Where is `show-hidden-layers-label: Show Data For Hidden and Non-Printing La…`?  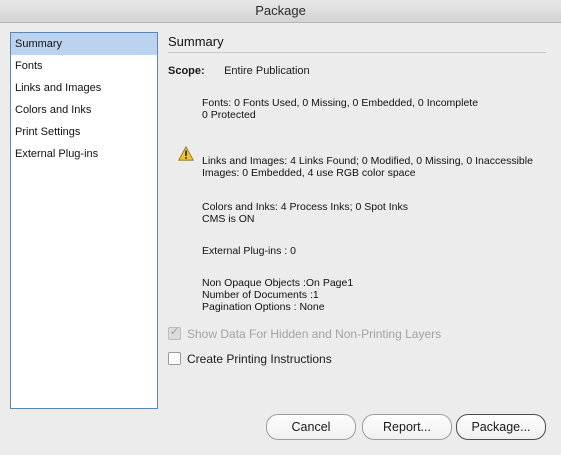 show-hidden-layers-label: Show Data For Hidden and Non-Printing La… is located at coordinates (314, 334).